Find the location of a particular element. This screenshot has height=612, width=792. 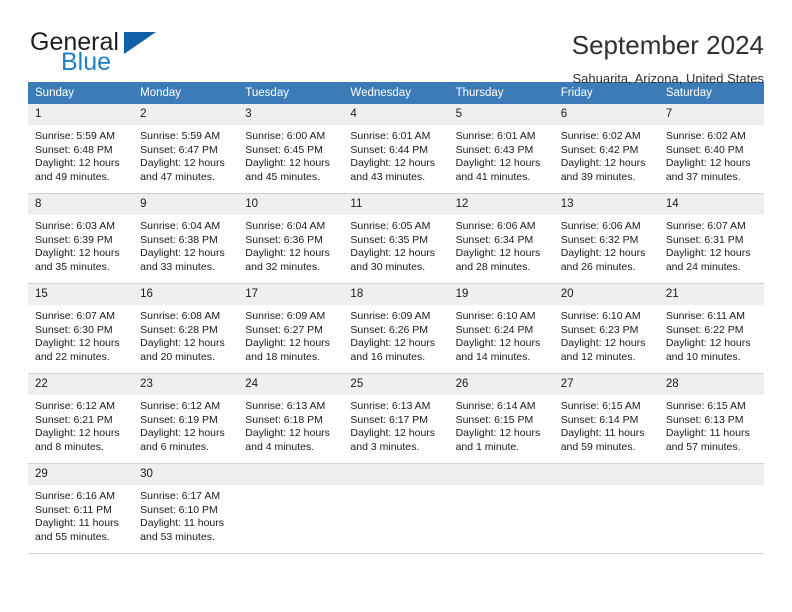

daylight-text-line2: and 4 minutes. is located at coordinates (280, 446).